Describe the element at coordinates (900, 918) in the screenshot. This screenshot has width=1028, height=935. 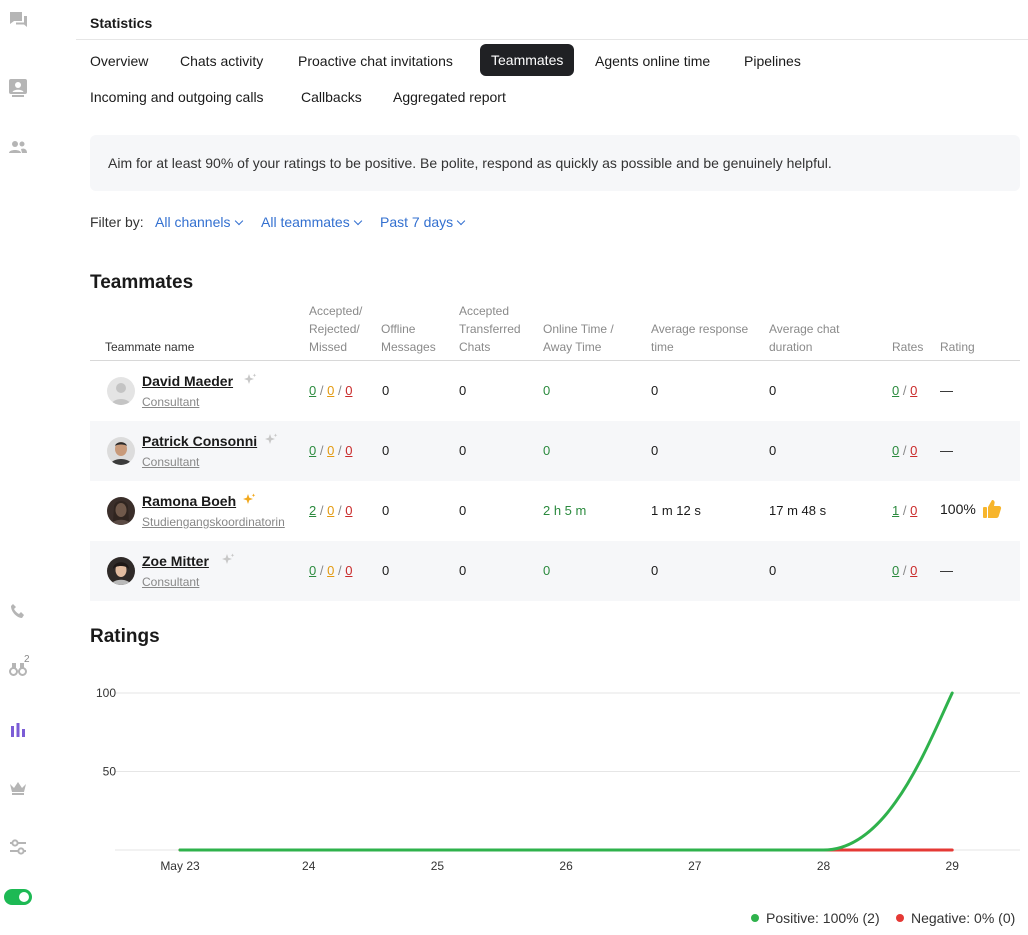
I see `legend-negative-dot` at that location.